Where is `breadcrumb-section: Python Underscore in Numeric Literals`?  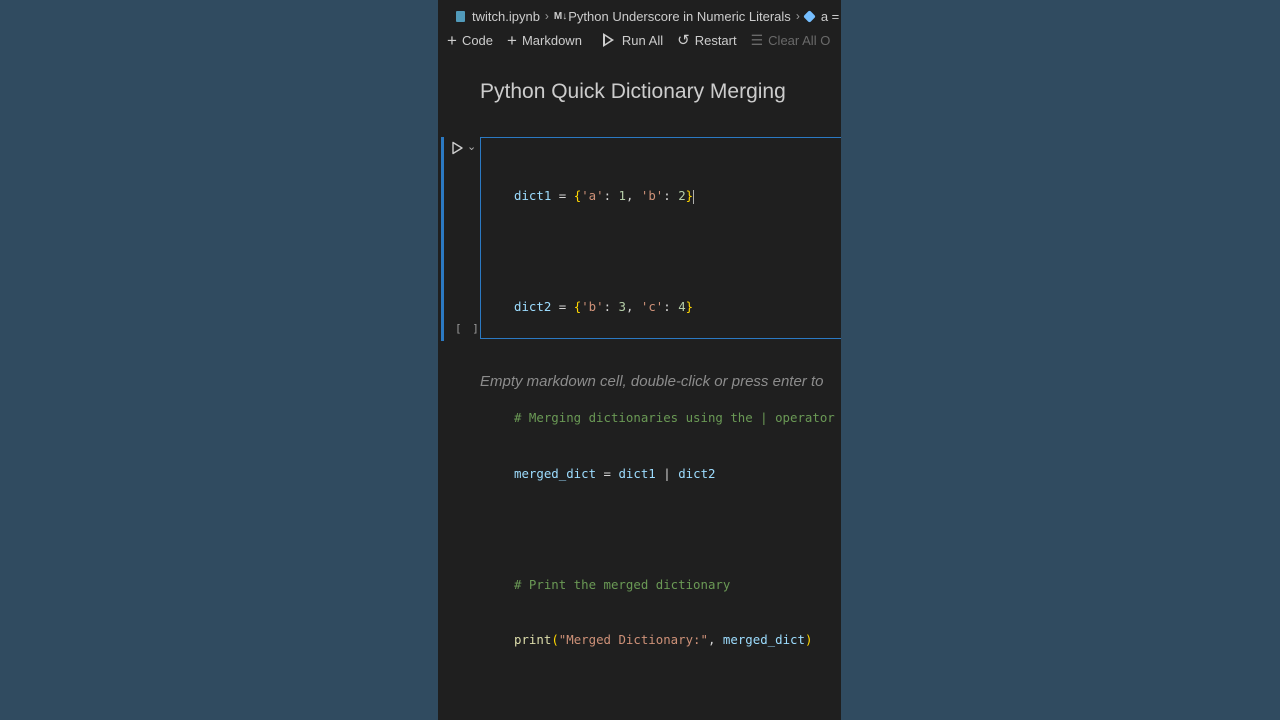
breadcrumb-section: Python Underscore in Numeric Literals is located at coordinates (679, 16).